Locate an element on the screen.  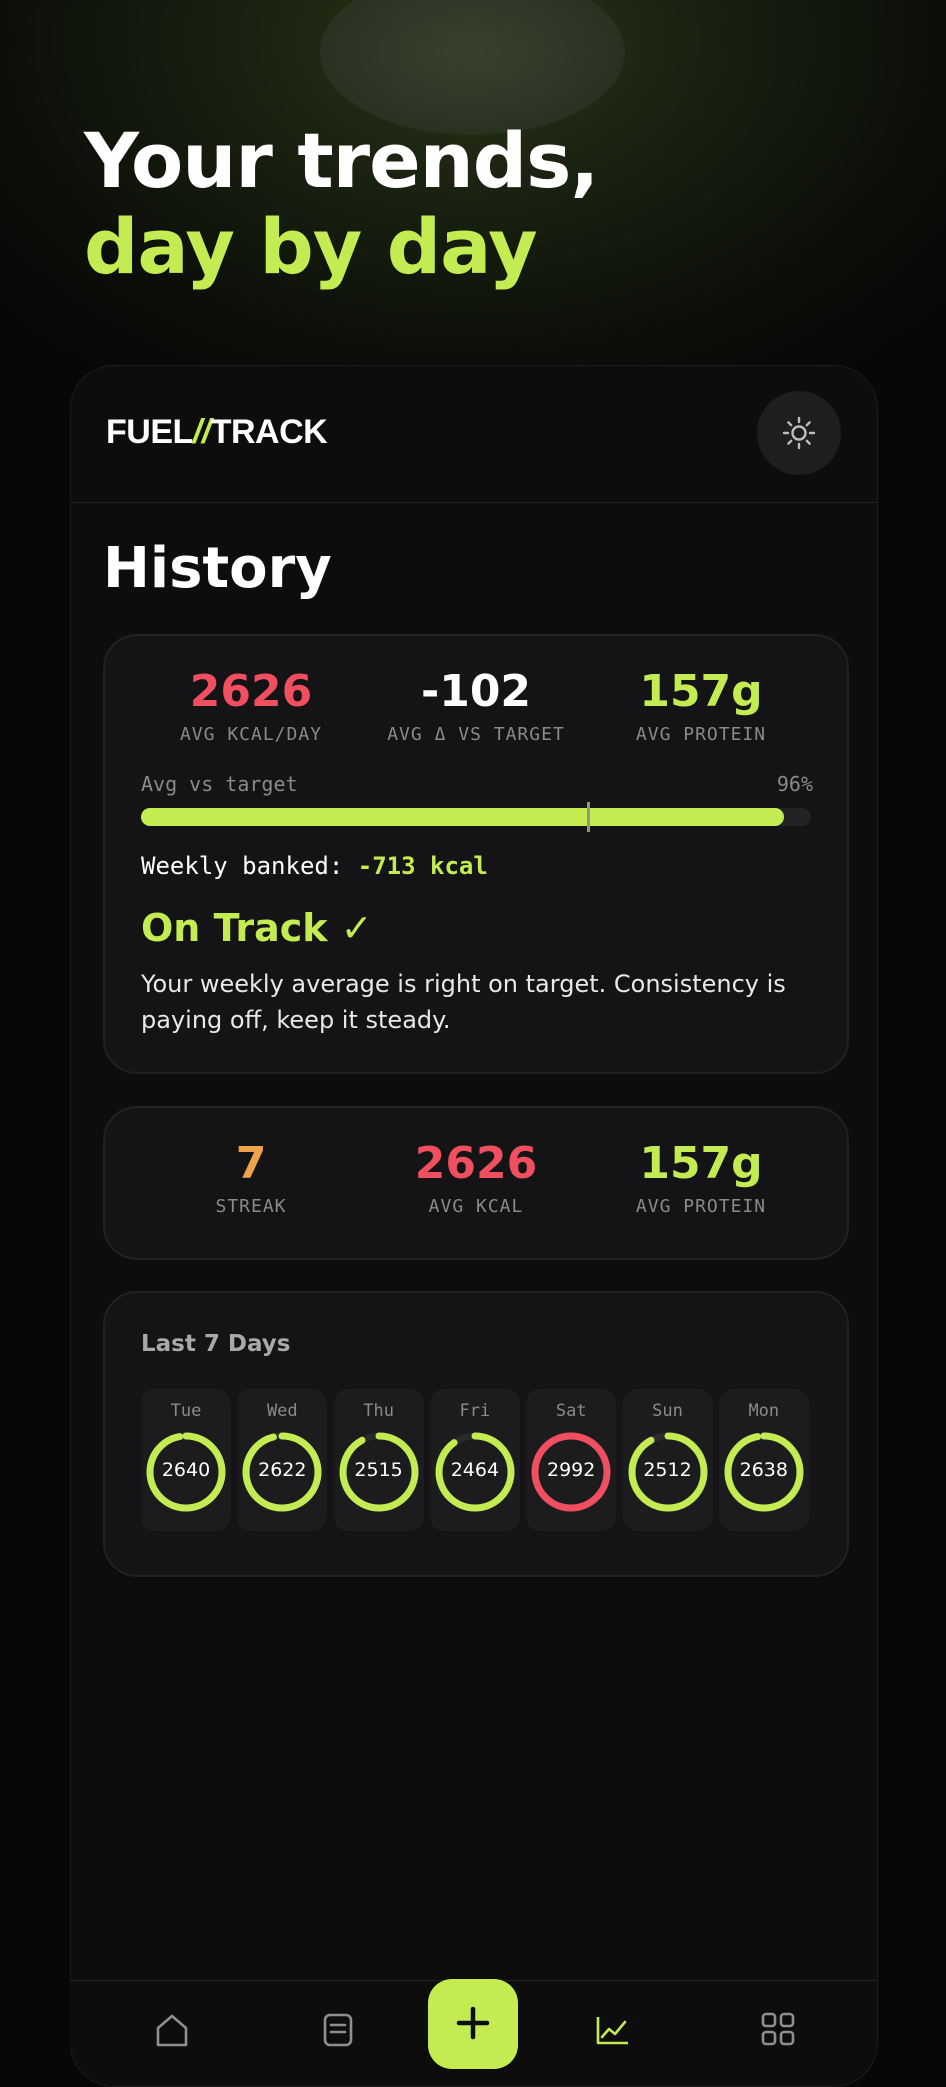
day-name: Wed is located at coordinates (282, 1411).